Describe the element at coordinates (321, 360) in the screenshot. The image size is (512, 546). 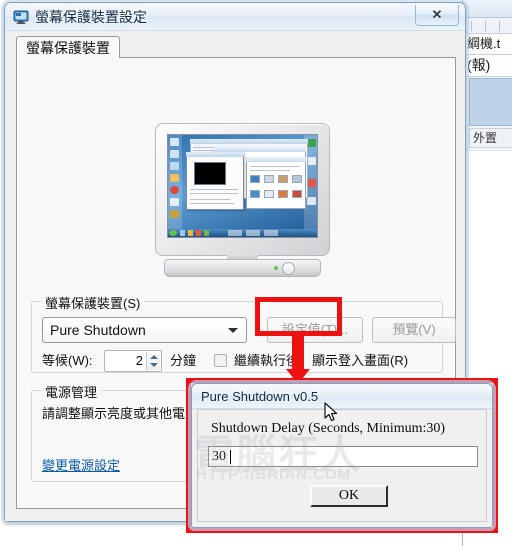
I see `resume-logon-label: 繼續執行後，顯示登入畫面(R)` at that location.